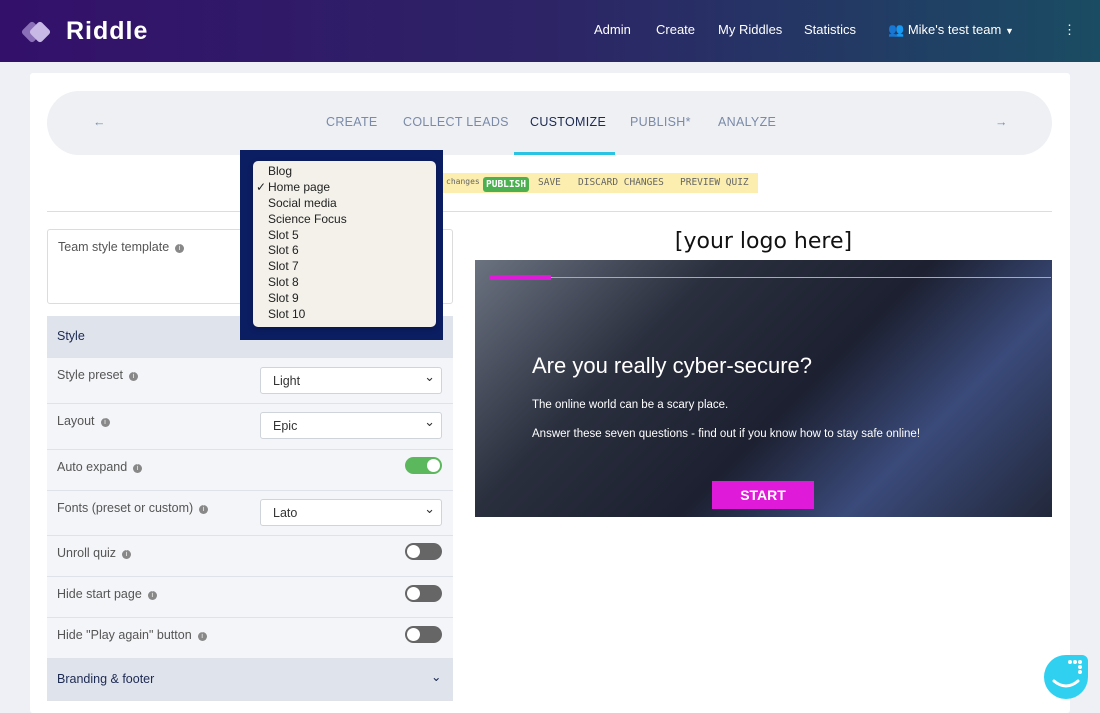 The width and height of the screenshot is (1100, 713). Describe the element at coordinates (352, 122) in the screenshot. I see `tab-create: CREATE` at that location.